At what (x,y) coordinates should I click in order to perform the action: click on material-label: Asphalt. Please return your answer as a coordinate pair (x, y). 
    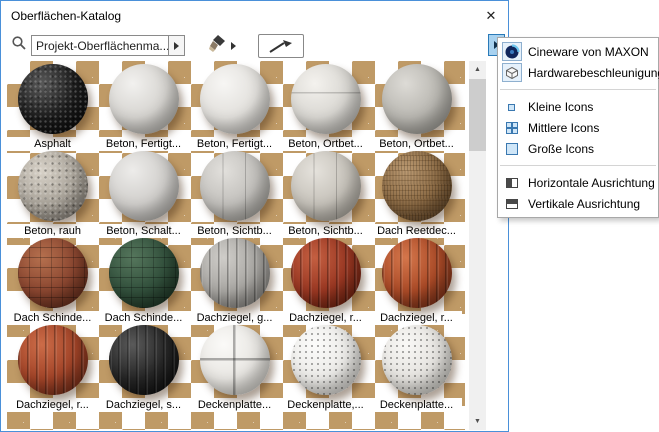
    Looking at the image, I should click on (52, 144).